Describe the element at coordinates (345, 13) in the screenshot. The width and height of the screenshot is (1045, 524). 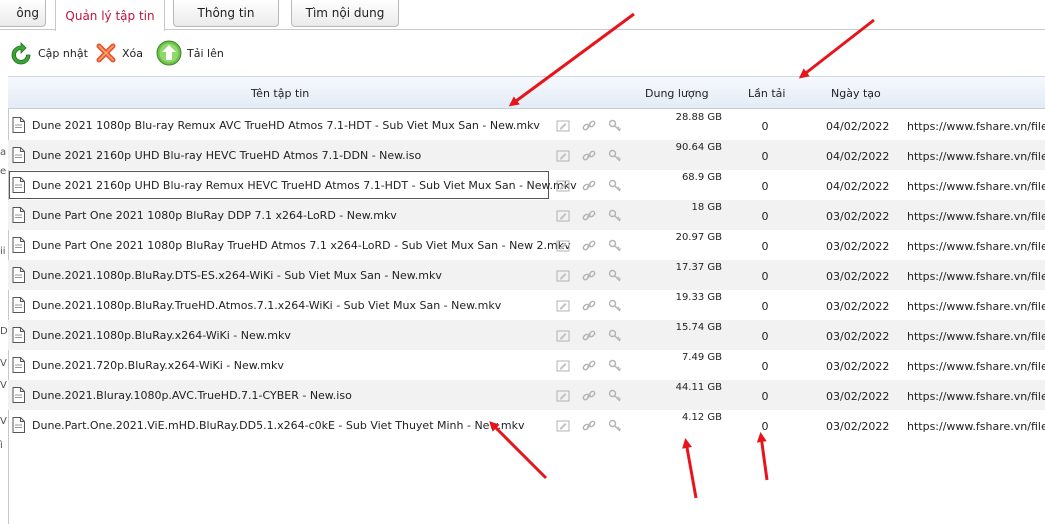
I see `tab-search-content: Tìm nội dung` at that location.